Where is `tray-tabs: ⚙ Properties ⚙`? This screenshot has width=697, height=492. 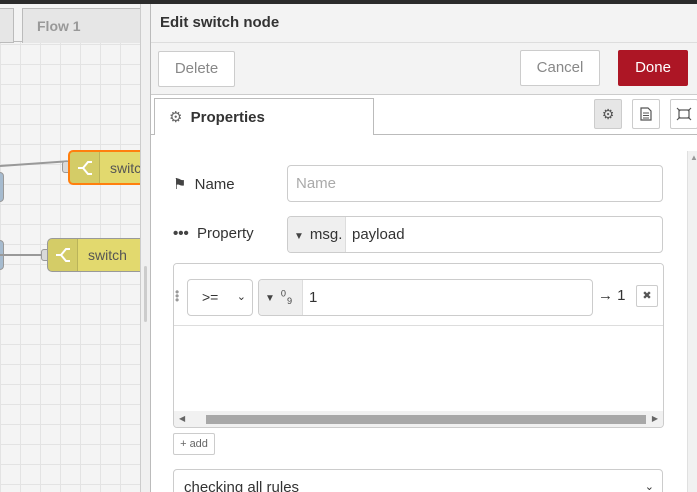 tray-tabs: ⚙ Properties ⚙ is located at coordinates (424, 115).